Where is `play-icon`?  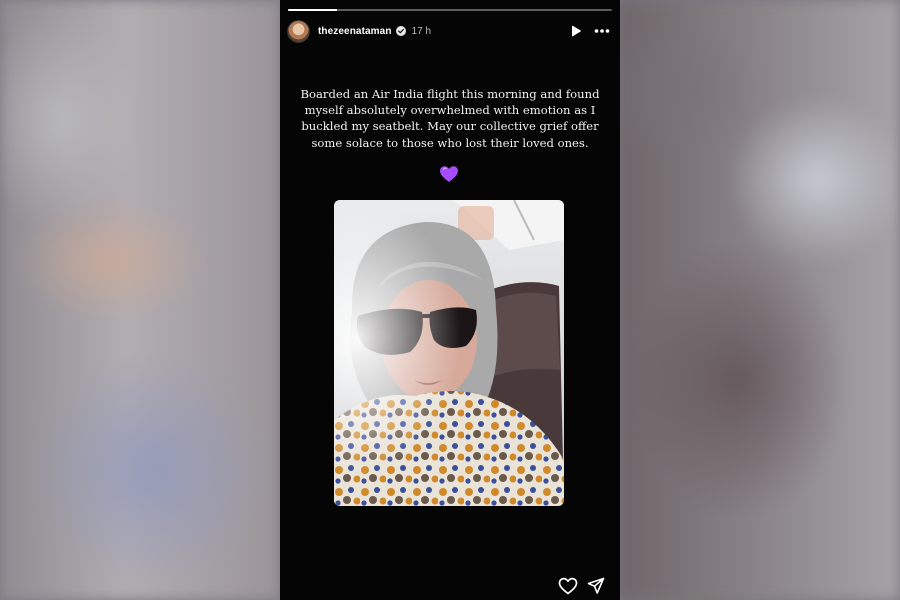 play-icon is located at coordinates (576, 31).